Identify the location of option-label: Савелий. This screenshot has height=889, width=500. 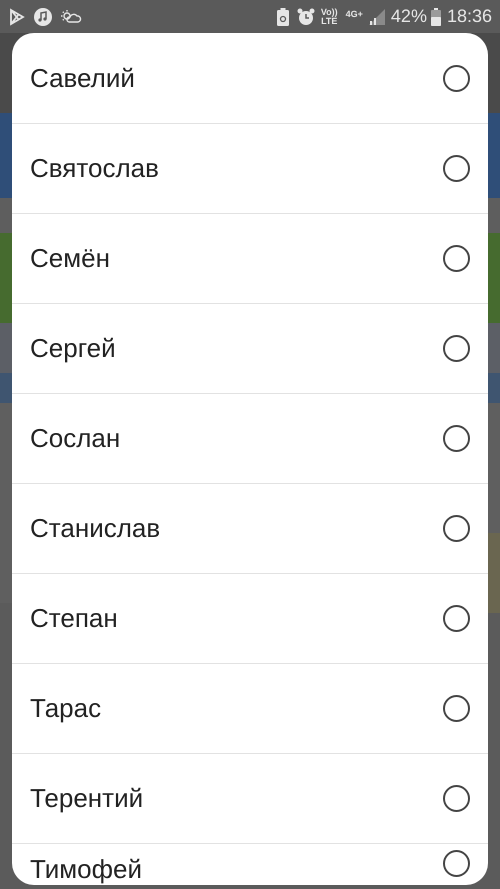
(82, 78).